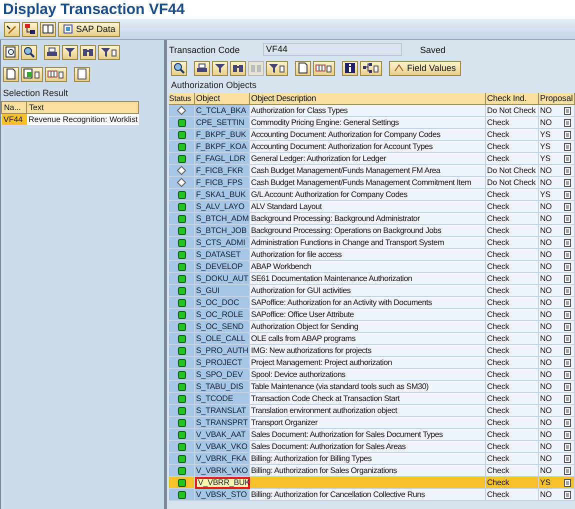  What do you see at coordinates (222, 375) in the screenshot?
I see `table-cell: S_SPO_DEV` at bounding box center [222, 375].